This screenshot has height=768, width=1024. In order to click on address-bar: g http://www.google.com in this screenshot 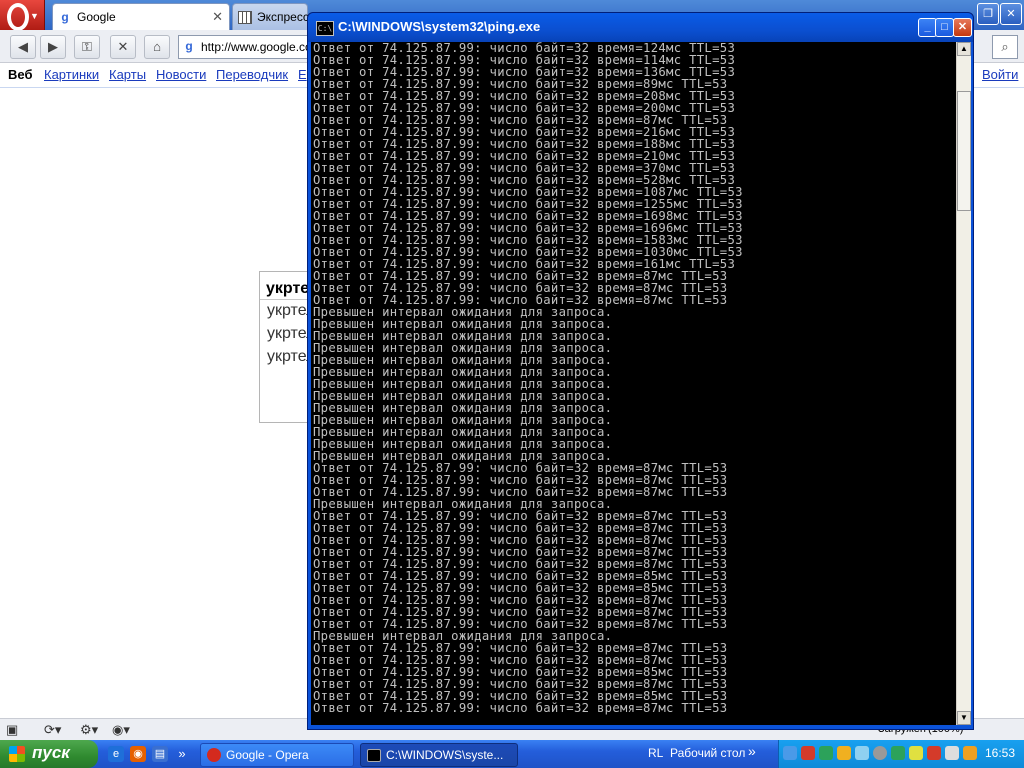, I will do `click(245, 47)`.